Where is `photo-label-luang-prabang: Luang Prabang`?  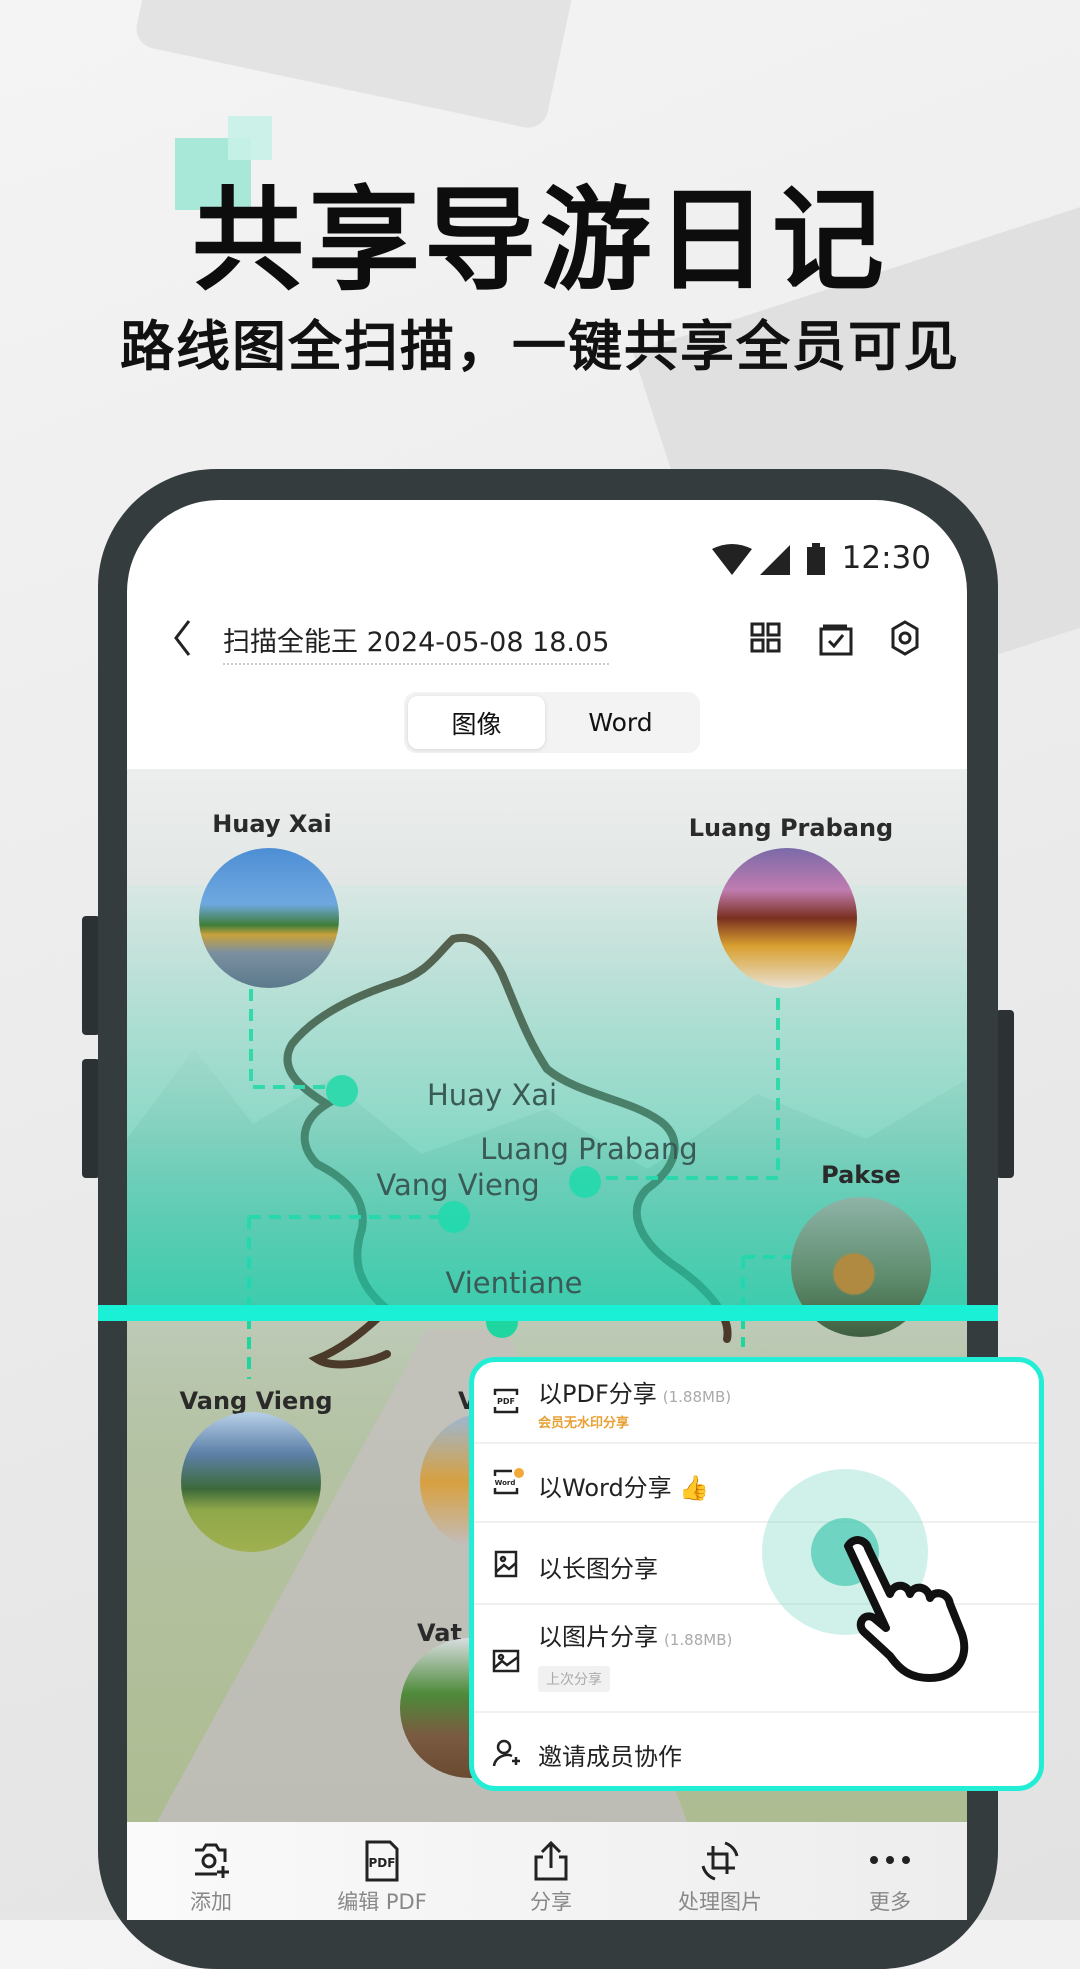 photo-label-luang-prabang: Luang Prabang is located at coordinates (791, 828).